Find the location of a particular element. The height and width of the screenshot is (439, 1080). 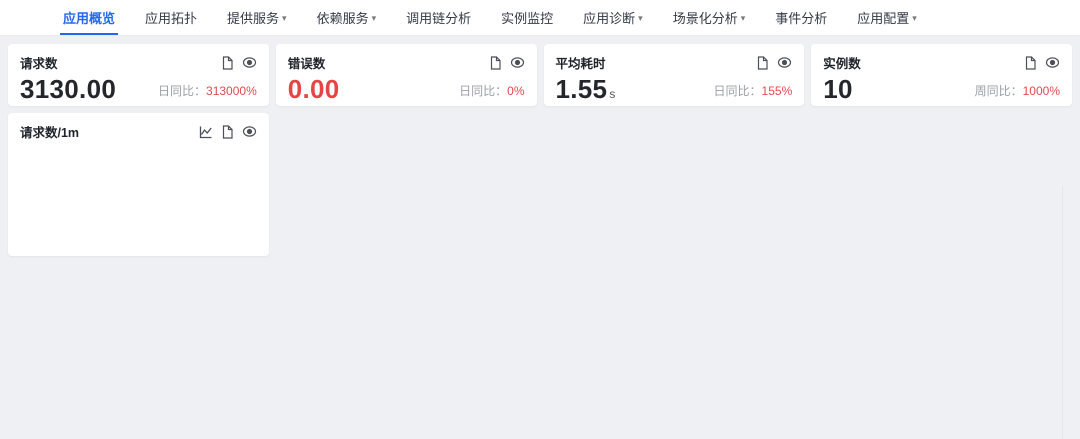

nav-tab-3: 依赖服务 ▾ is located at coordinates (347, 17).